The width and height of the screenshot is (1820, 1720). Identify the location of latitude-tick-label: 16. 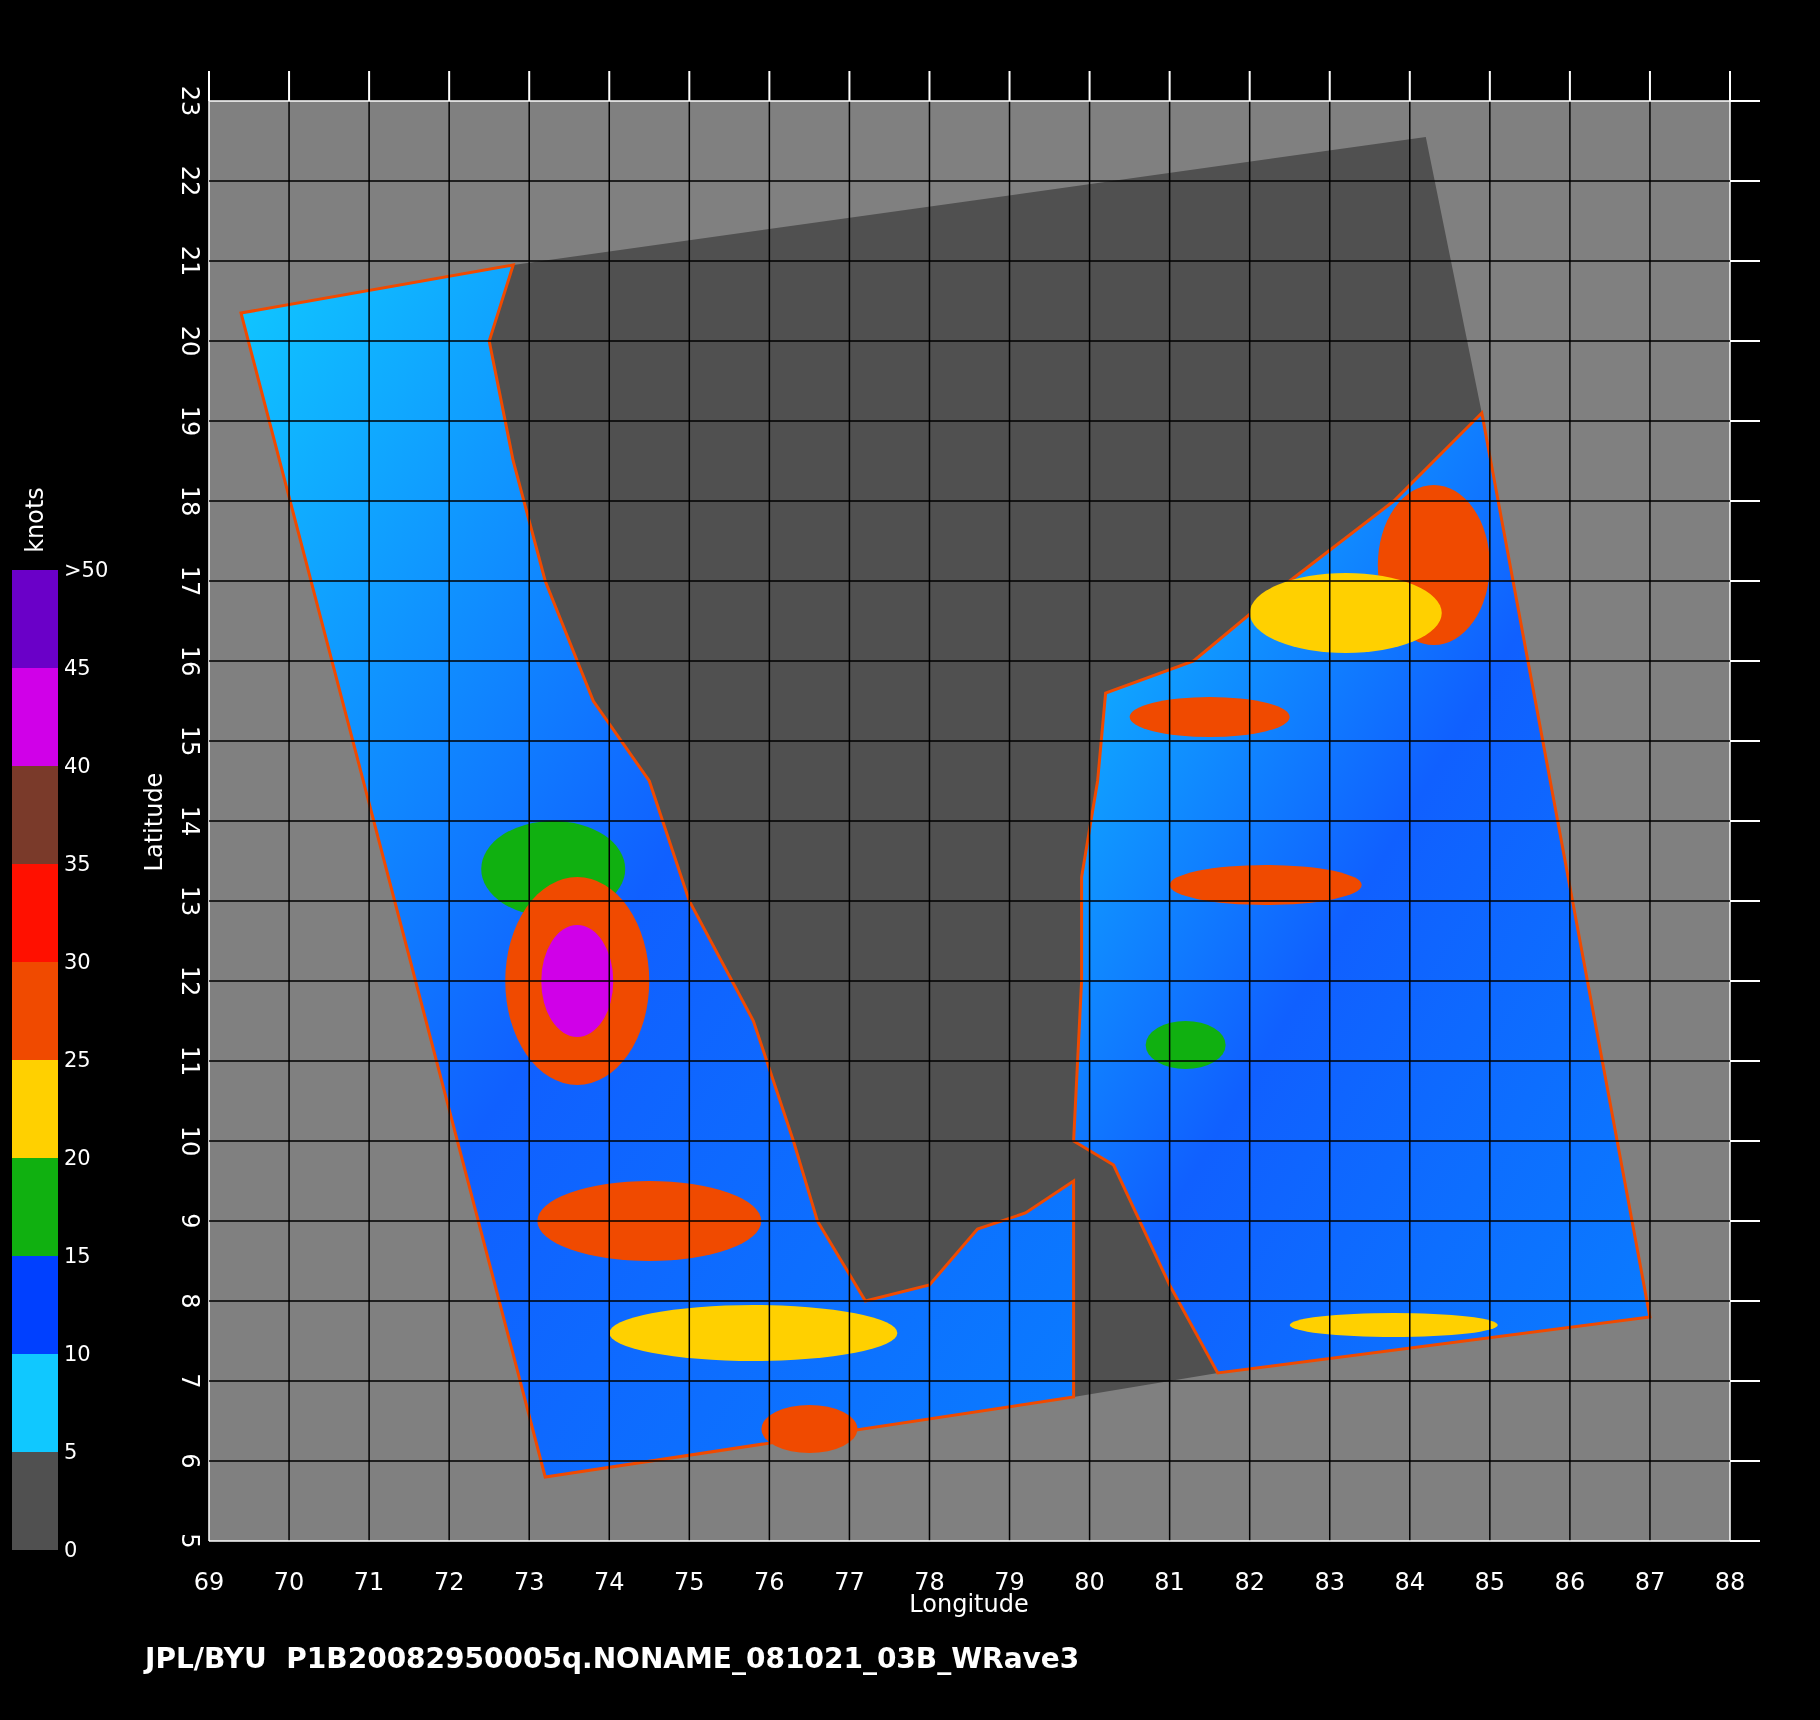
(190, 661).